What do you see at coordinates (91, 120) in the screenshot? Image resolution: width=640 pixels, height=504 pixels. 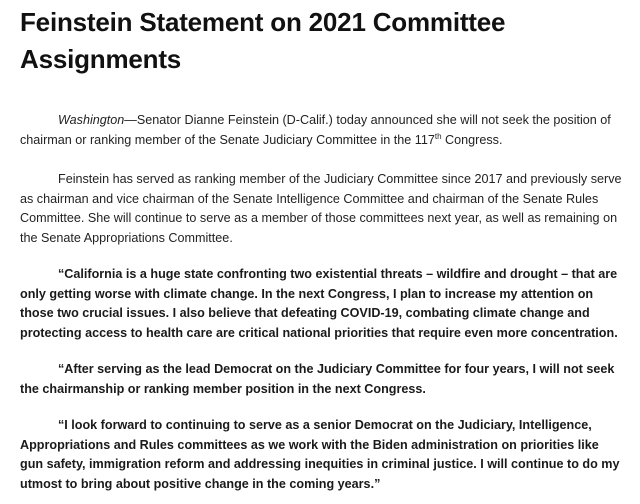 I see `dateline: Washington` at bounding box center [91, 120].